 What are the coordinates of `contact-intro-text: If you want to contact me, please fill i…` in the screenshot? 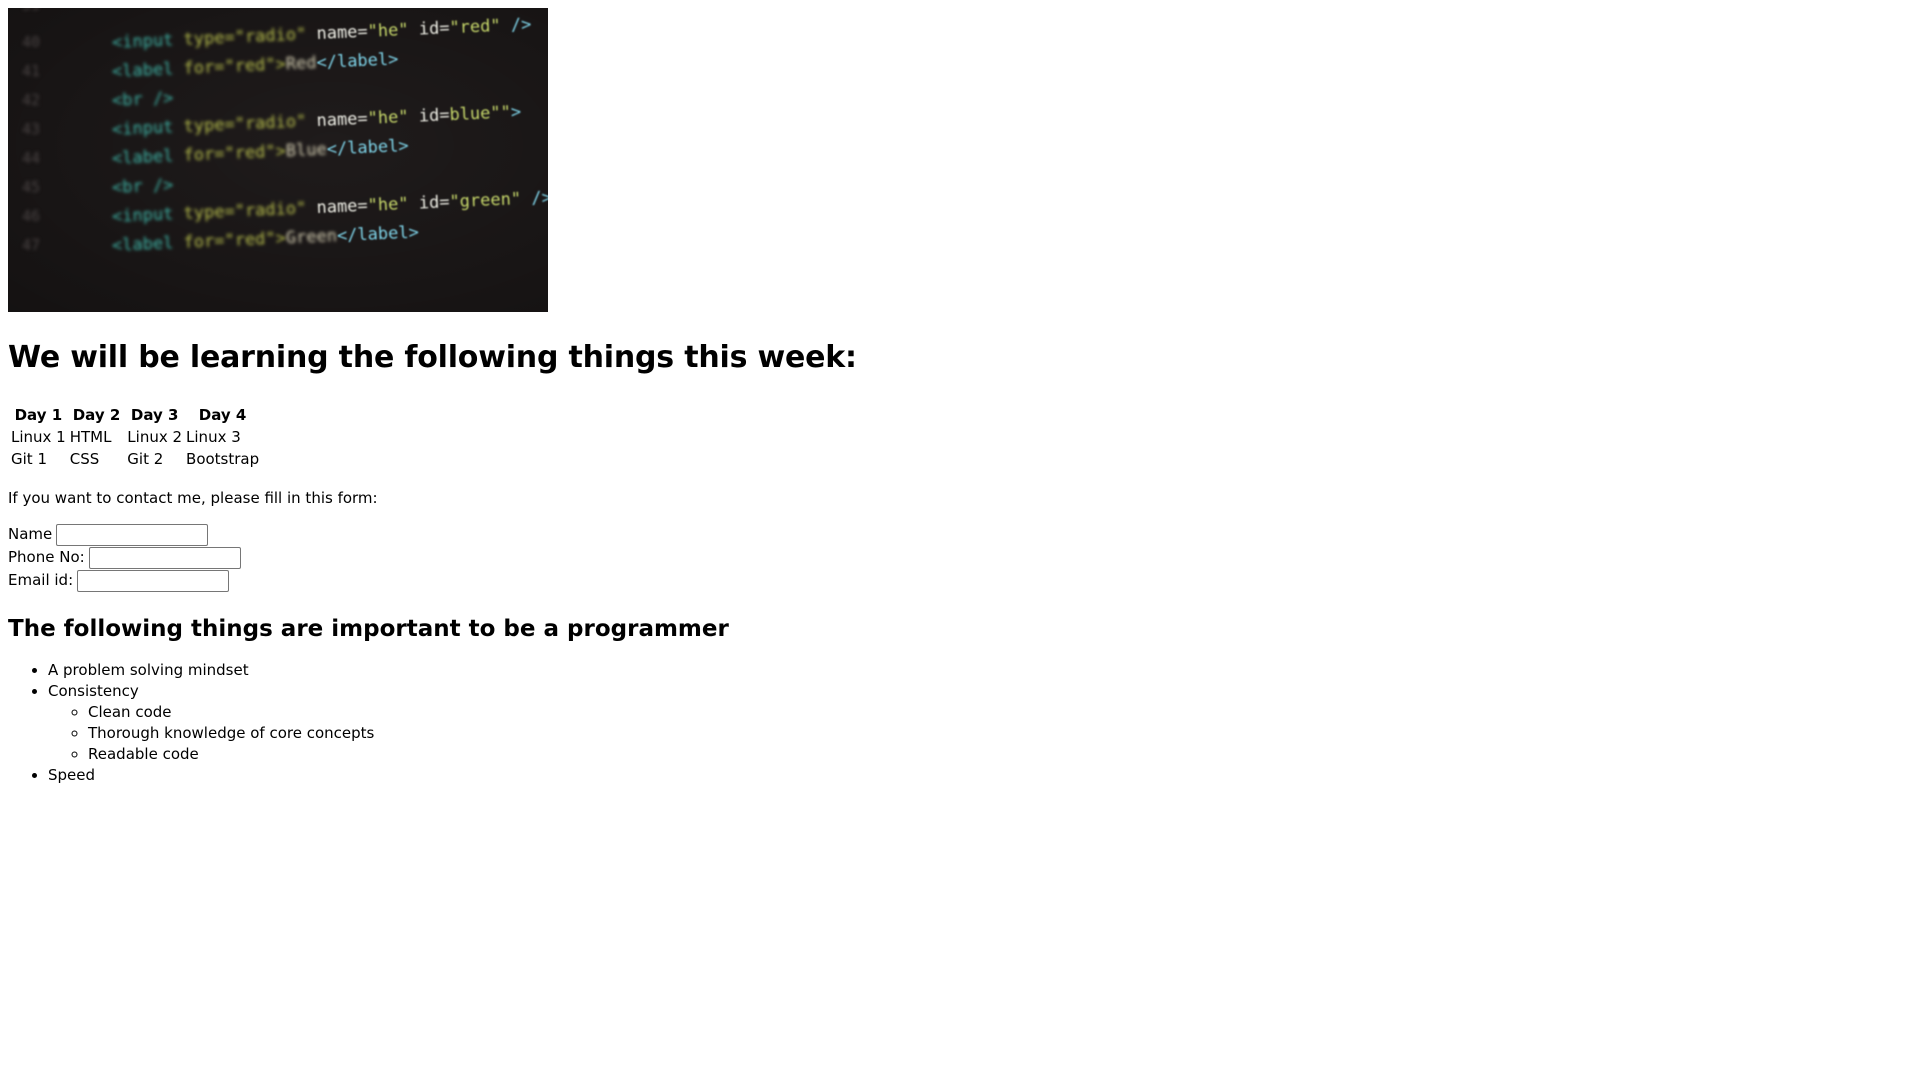 It's located at (193, 498).